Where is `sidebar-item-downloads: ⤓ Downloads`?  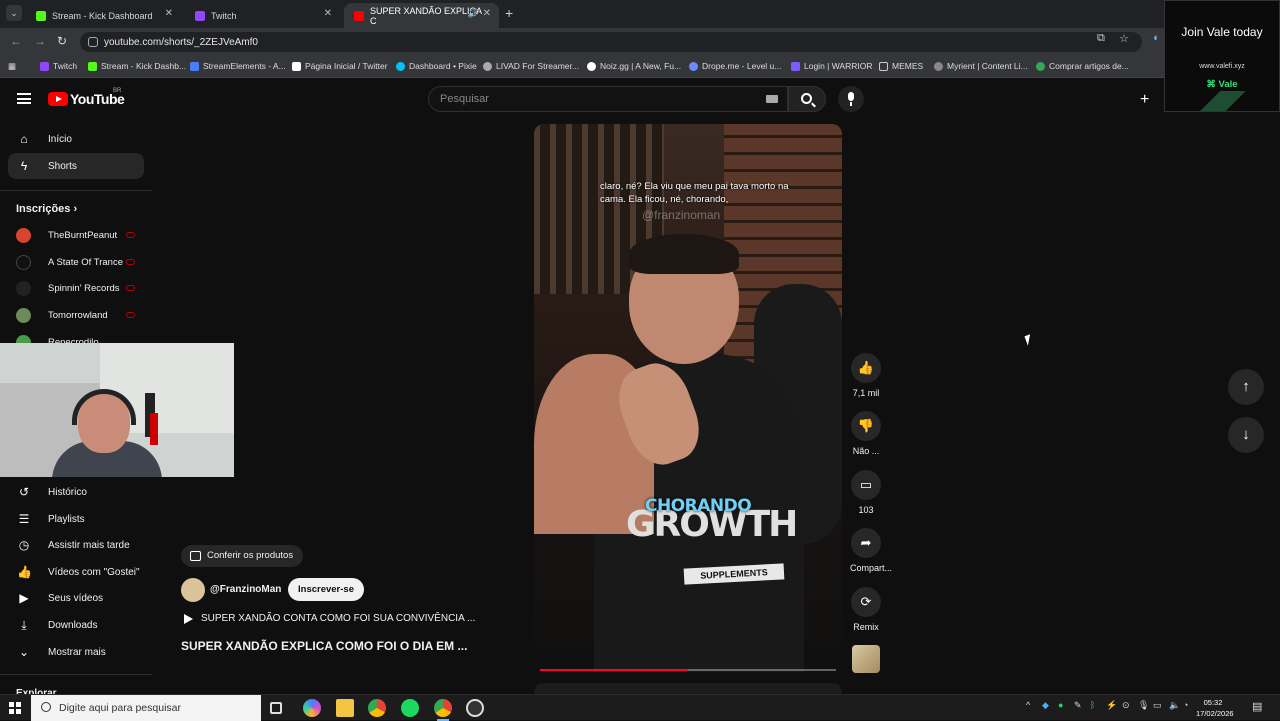 sidebar-item-downloads: ⤓ Downloads is located at coordinates (76, 625).